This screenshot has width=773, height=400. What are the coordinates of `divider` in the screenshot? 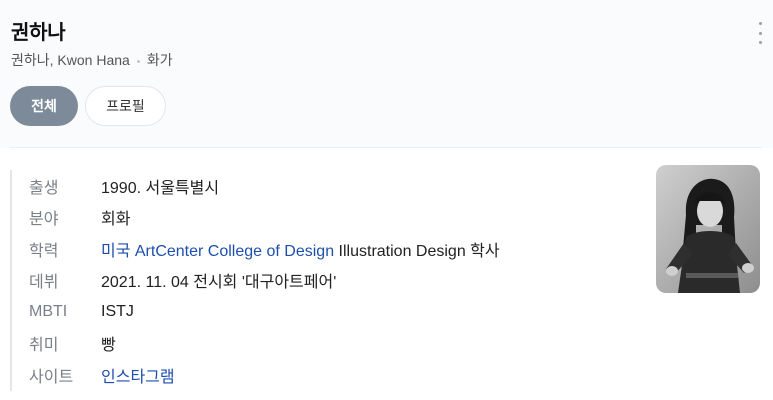 It's located at (386, 147).